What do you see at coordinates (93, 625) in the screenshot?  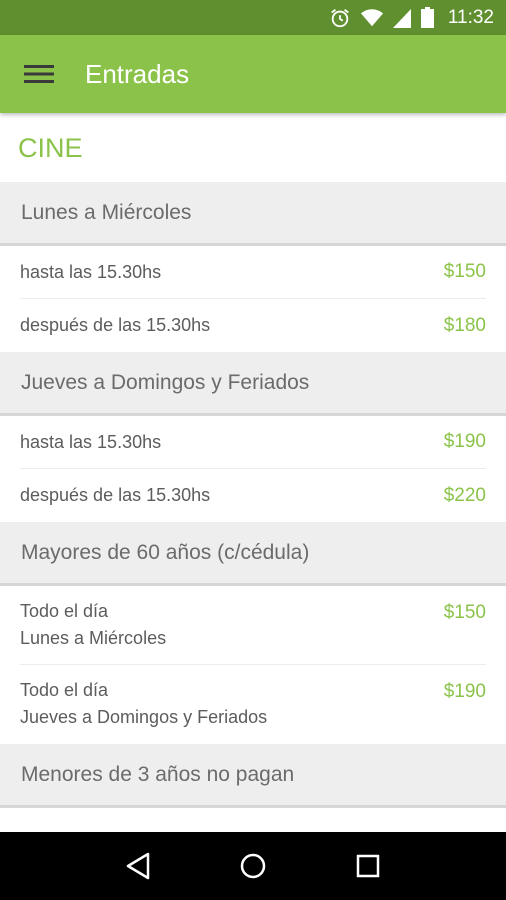 I see `price-label: Todo el día Lunes a Miércoles` at bounding box center [93, 625].